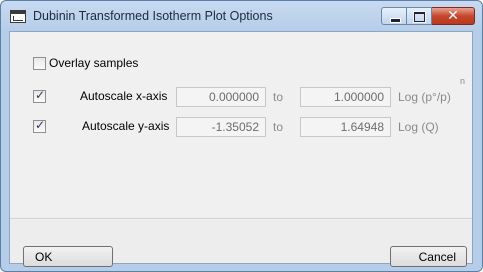 The width and height of the screenshot is (483, 272). I want to click on y-unit-label: Log (Q), so click(418, 127).